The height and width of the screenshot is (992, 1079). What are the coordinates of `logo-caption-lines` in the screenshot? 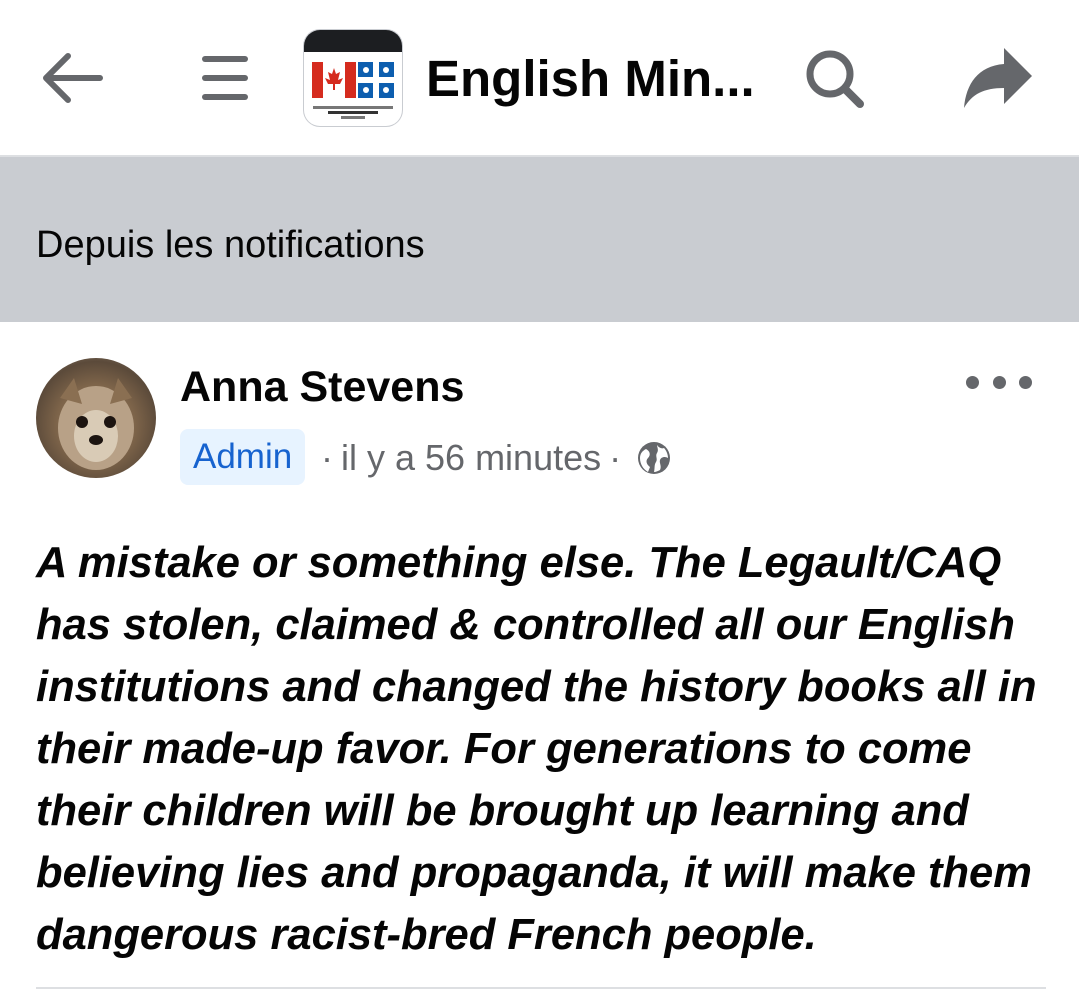 It's located at (353, 112).